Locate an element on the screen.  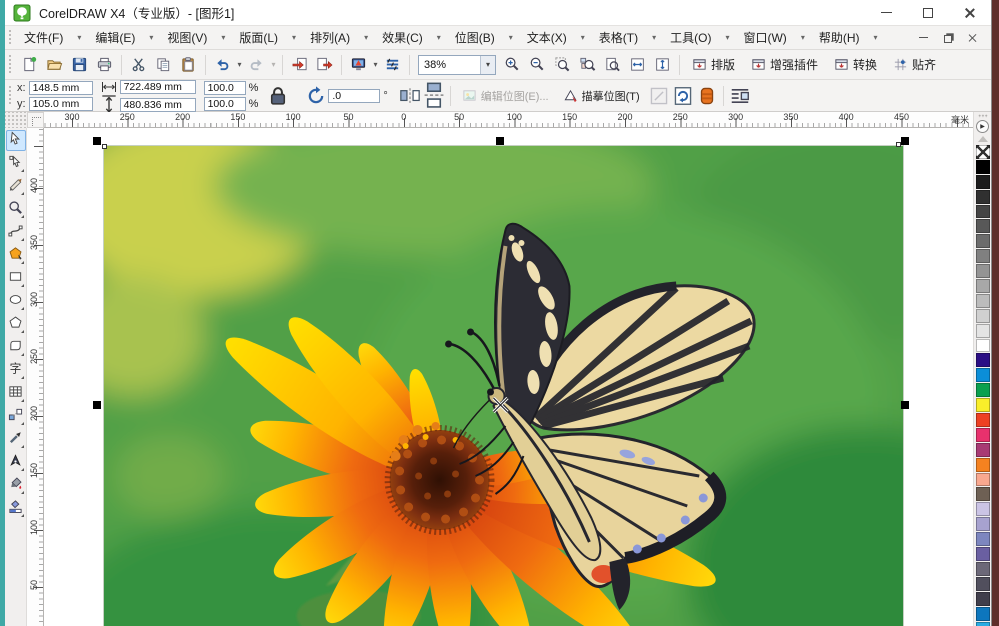
toolbox-grip is located at coordinates (16, 120).